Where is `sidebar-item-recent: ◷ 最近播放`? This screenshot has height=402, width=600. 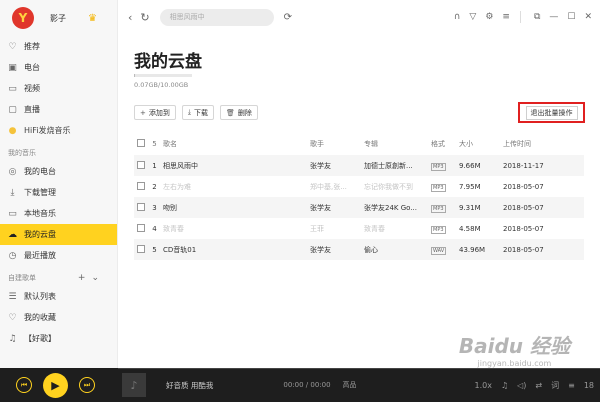
sidebar-item-recent: ◷ 最近播放 is located at coordinates (58, 255).